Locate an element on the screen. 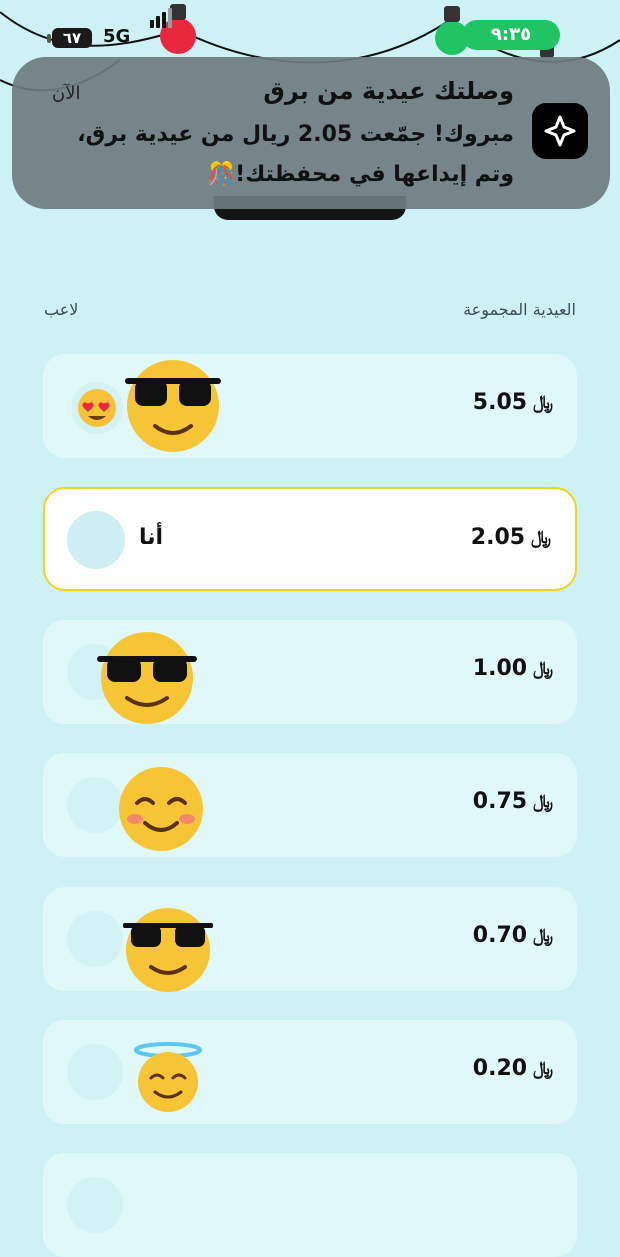 The width and height of the screenshot is (620, 1257). amount: 0.75 ﷼ is located at coordinates (512, 801).